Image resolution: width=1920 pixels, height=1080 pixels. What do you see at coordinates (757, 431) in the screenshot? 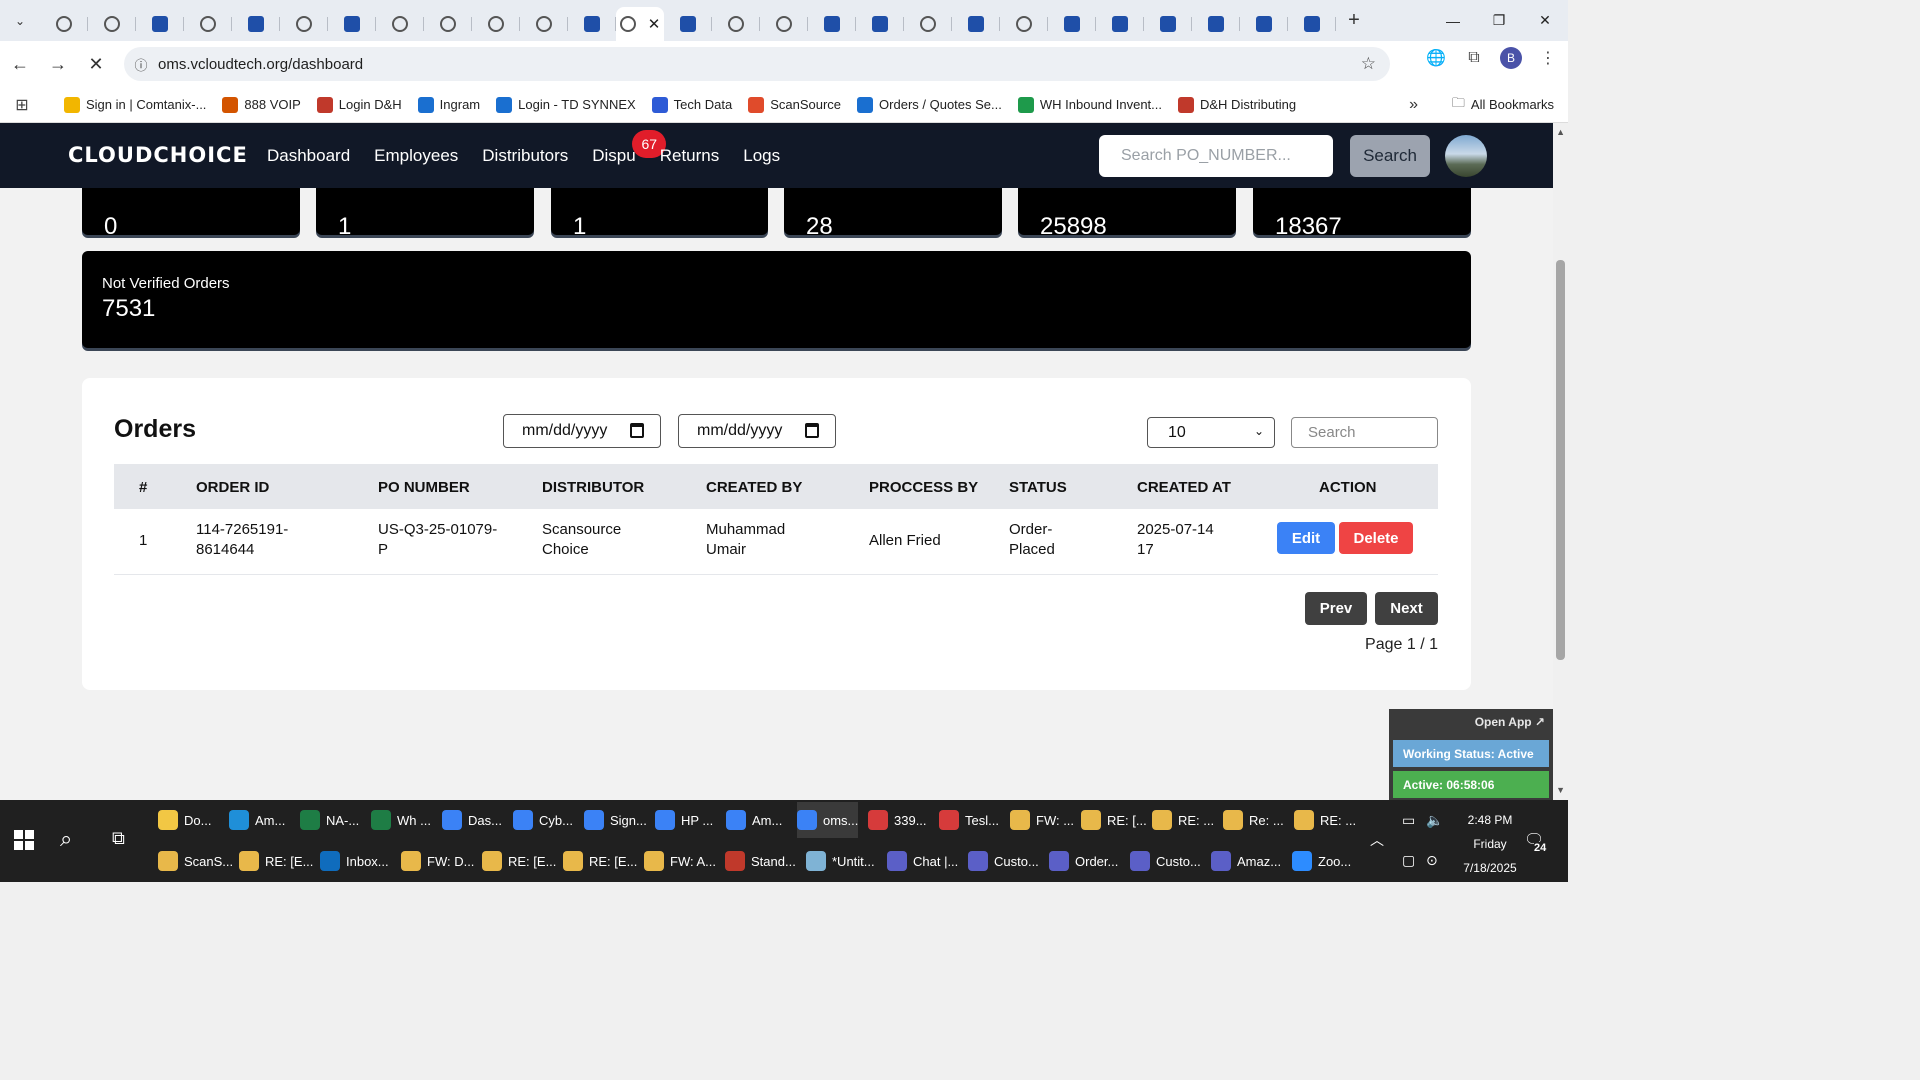
I see `date-to-input: mm/dd/yyyy` at bounding box center [757, 431].